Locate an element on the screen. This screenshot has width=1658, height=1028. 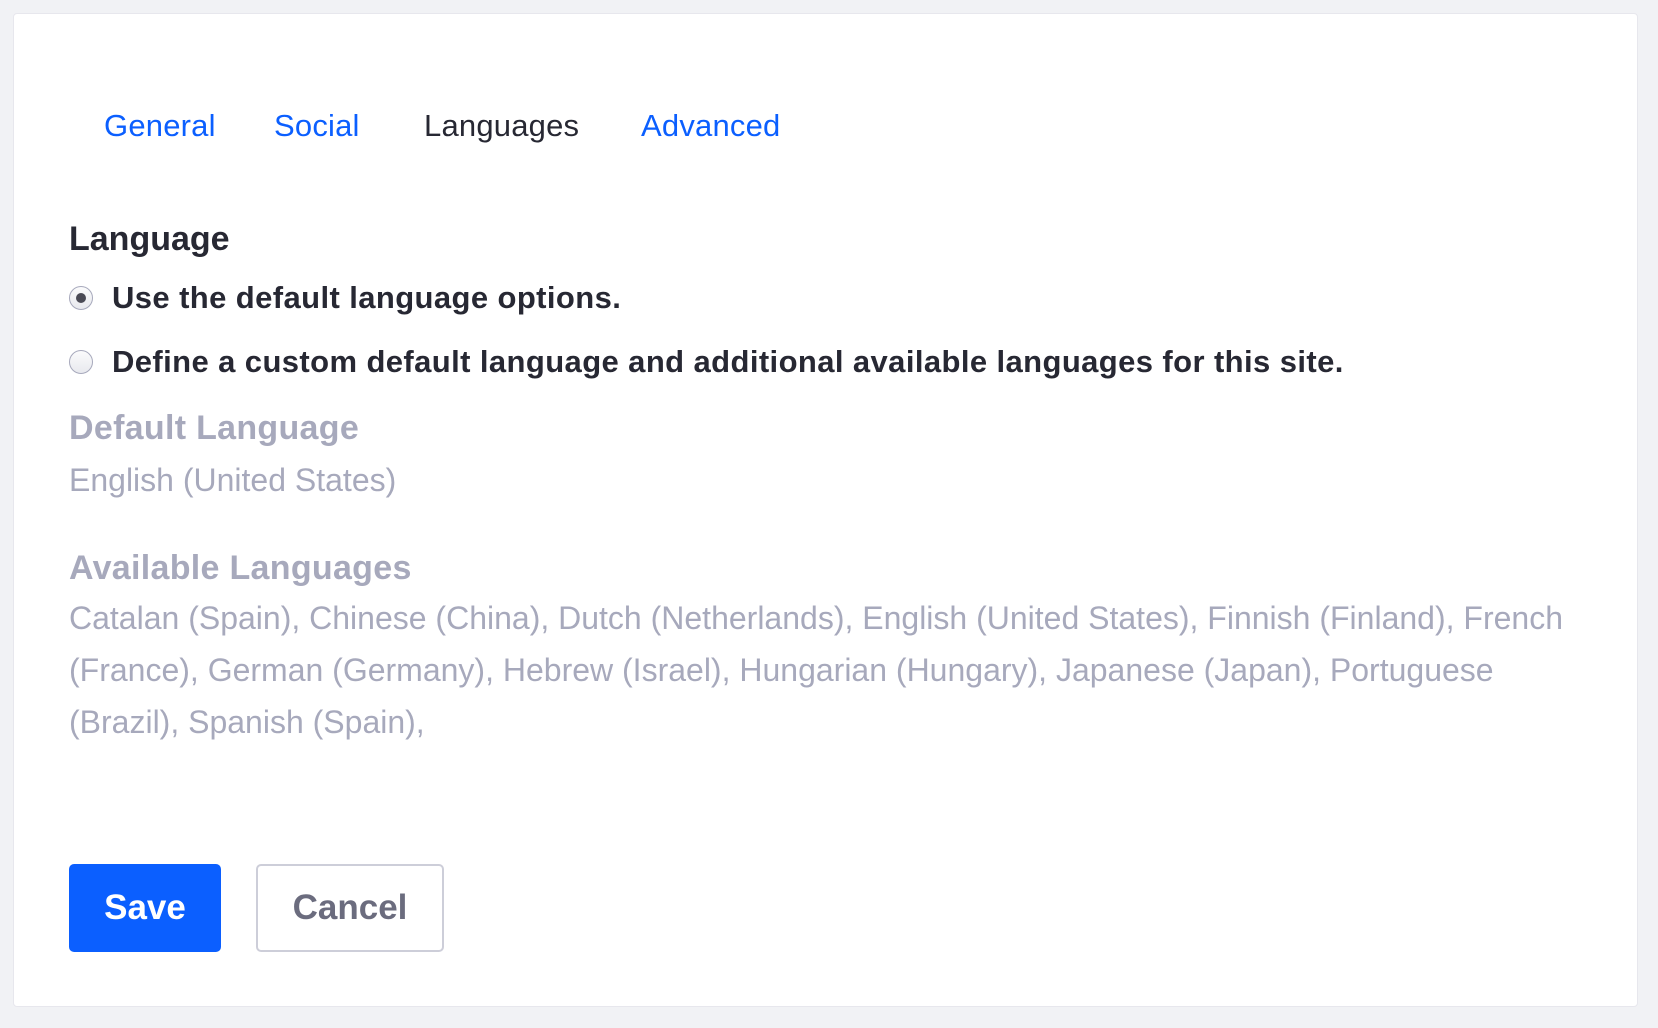
tab-social: Social is located at coordinates (317, 126).